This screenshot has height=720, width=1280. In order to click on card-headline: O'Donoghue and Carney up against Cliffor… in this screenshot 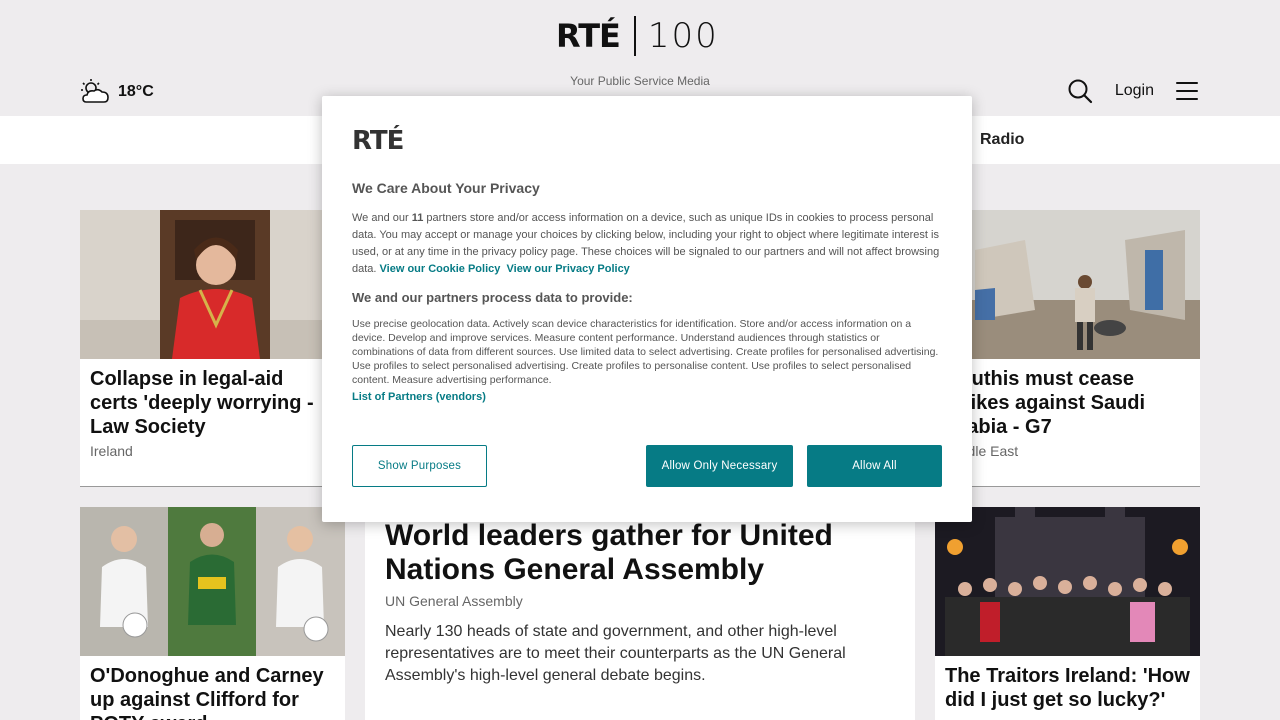, I will do `click(212, 688)`.